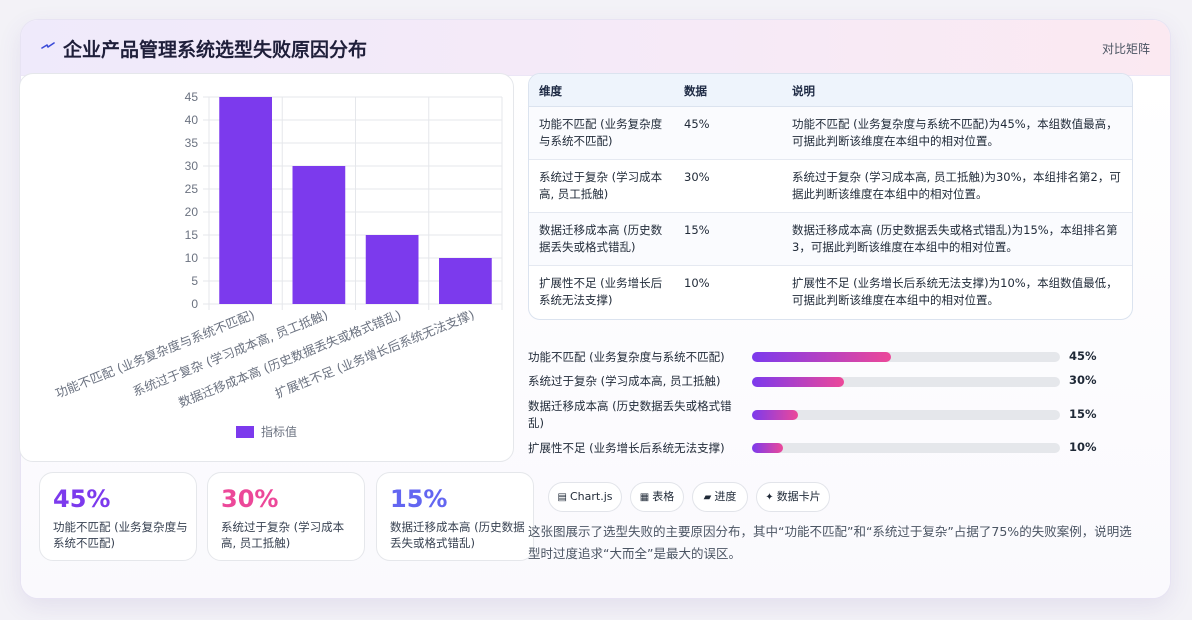 The height and width of the screenshot is (620, 1192). What do you see at coordinates (118, 516) in the screenshot?
I see `kpi-card: 45% 功能不匹配 (业务复杂度与系统不匹配)` at bounding box center [118, 516].